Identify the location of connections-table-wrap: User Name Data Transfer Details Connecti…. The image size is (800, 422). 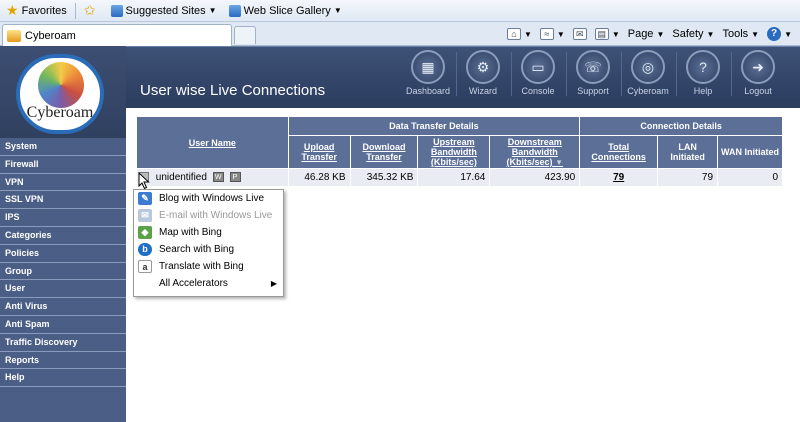
(459, 151).